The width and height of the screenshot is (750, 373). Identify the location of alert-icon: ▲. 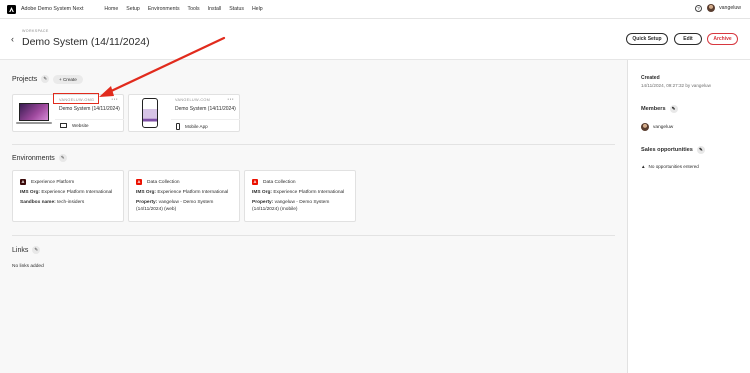
(643, 166).